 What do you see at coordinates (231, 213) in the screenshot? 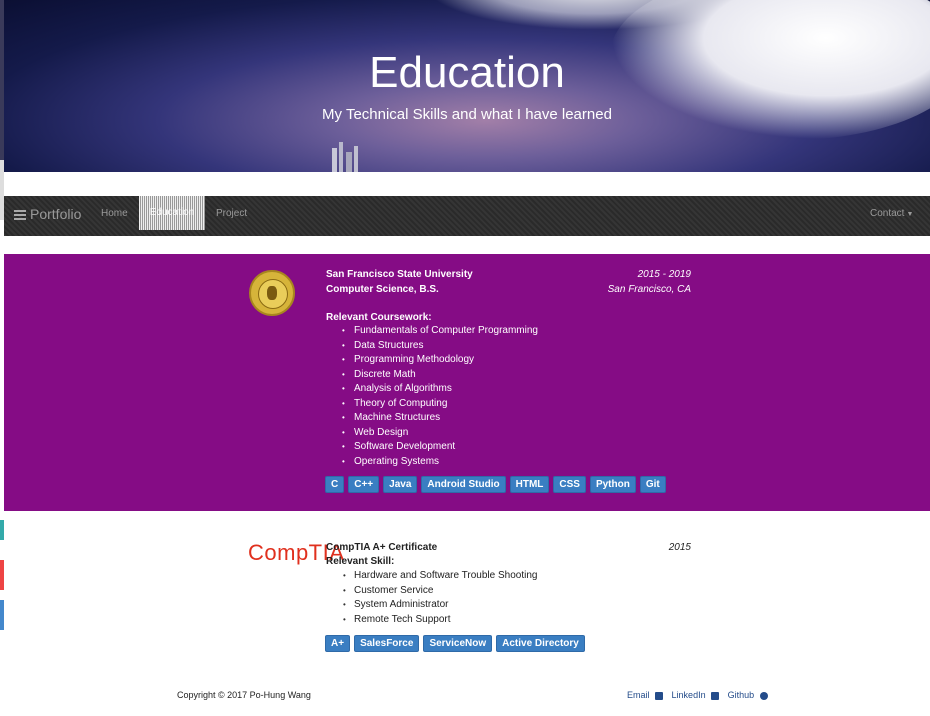
I see `nav-link-project: Project` at bounding box center [231, 213].